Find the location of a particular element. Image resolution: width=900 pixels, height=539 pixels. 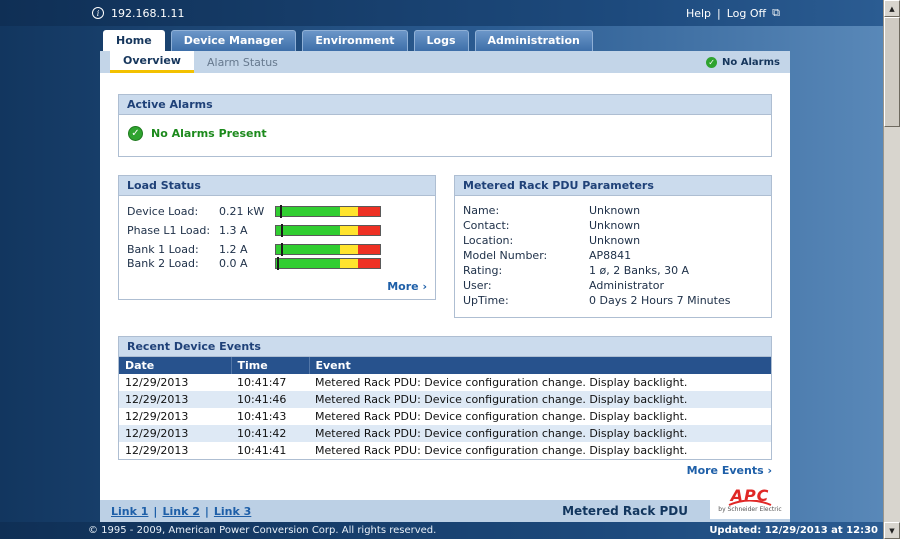

active-alarms-header: Active Alarms is located at coordinates (445, 105).